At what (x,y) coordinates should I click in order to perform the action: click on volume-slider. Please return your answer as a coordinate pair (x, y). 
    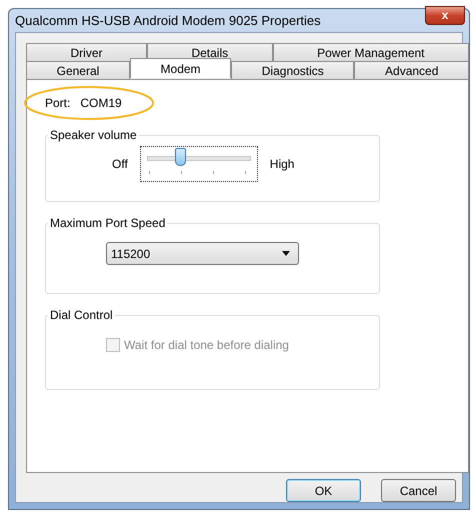
    Looking at the image, I should click on (199, 164).